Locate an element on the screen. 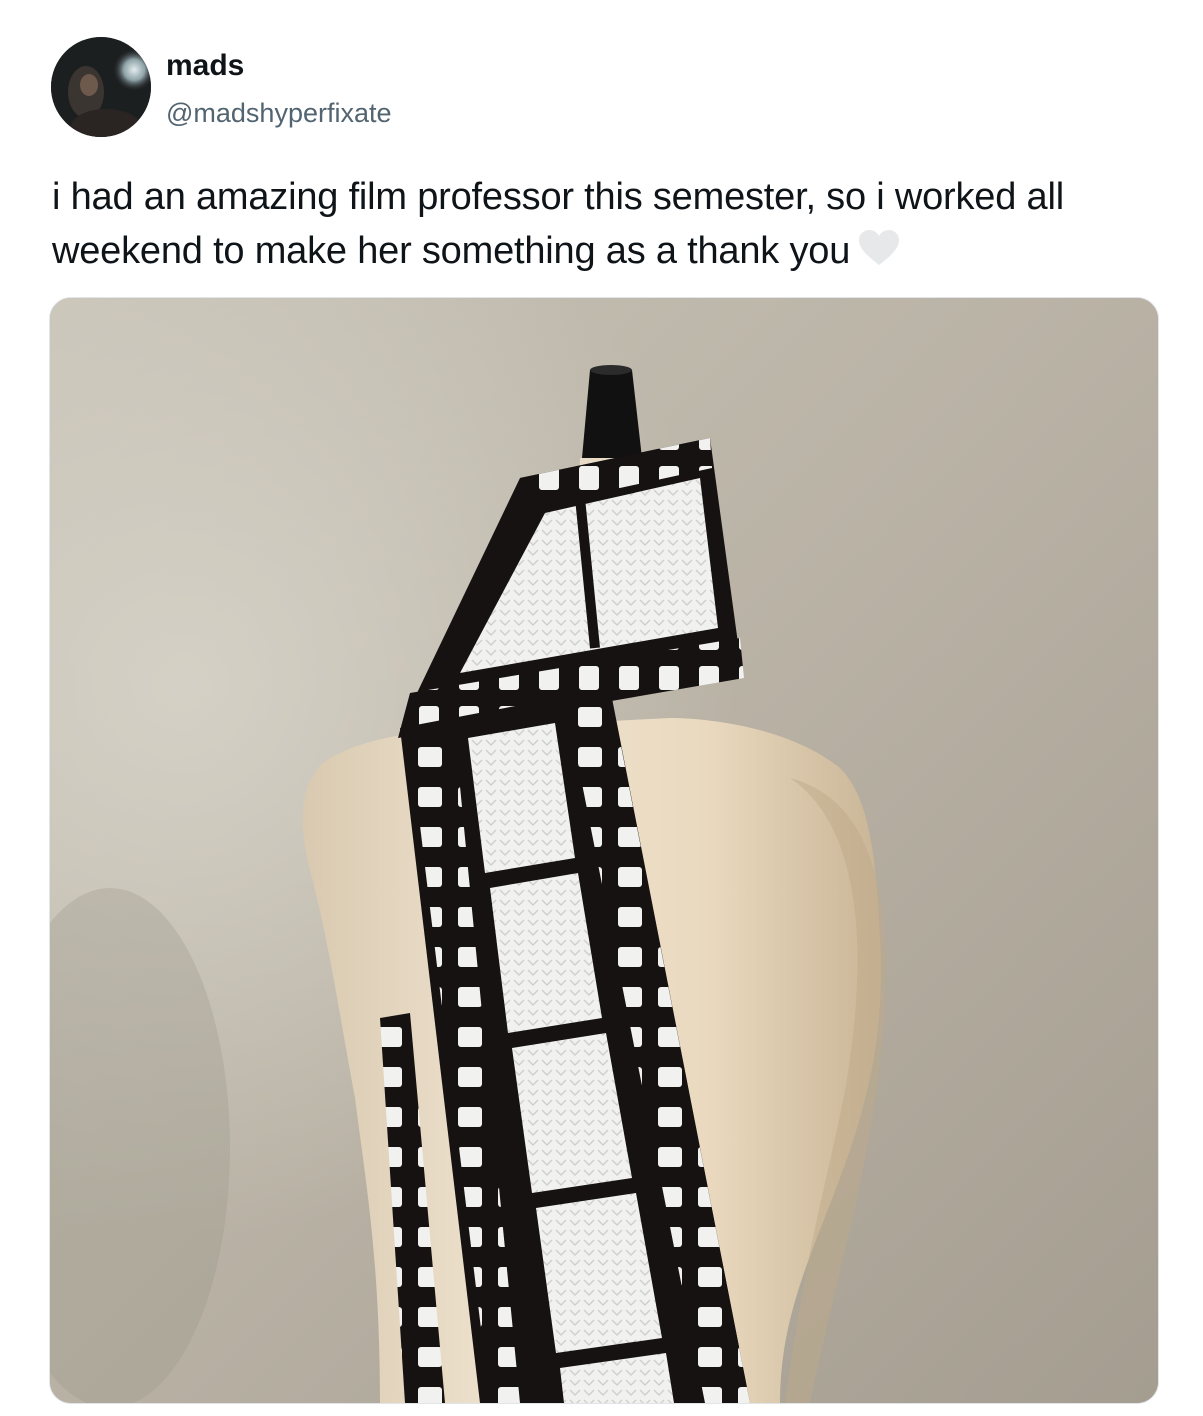 Image resolution: width=1203 pixels, height=1416 pixels. white-heart-icon is located at coordinates (879, 247).